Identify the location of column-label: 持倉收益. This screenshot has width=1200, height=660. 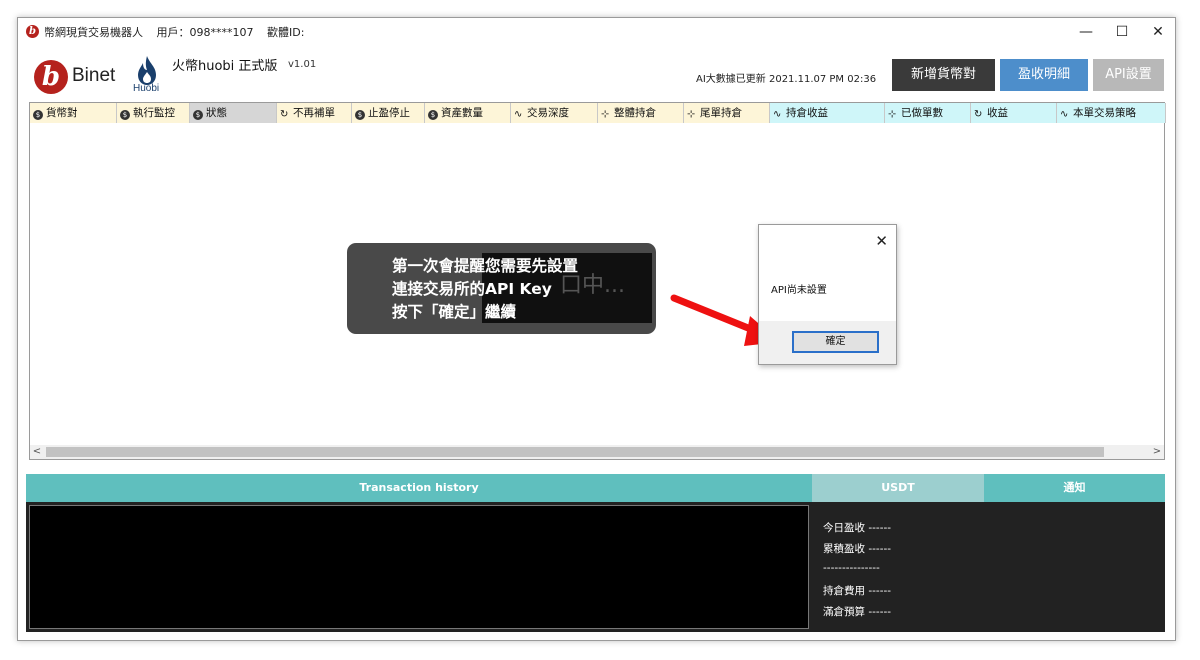
(807, 113).